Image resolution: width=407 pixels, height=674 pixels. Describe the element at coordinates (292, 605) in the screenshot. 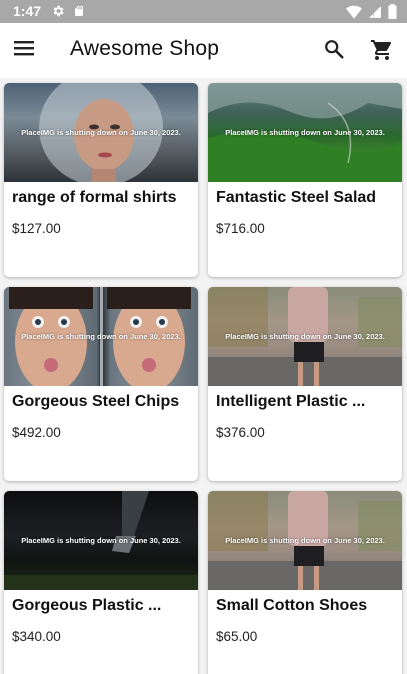

I see `product-name: Small Cotton Shoes` at that location.